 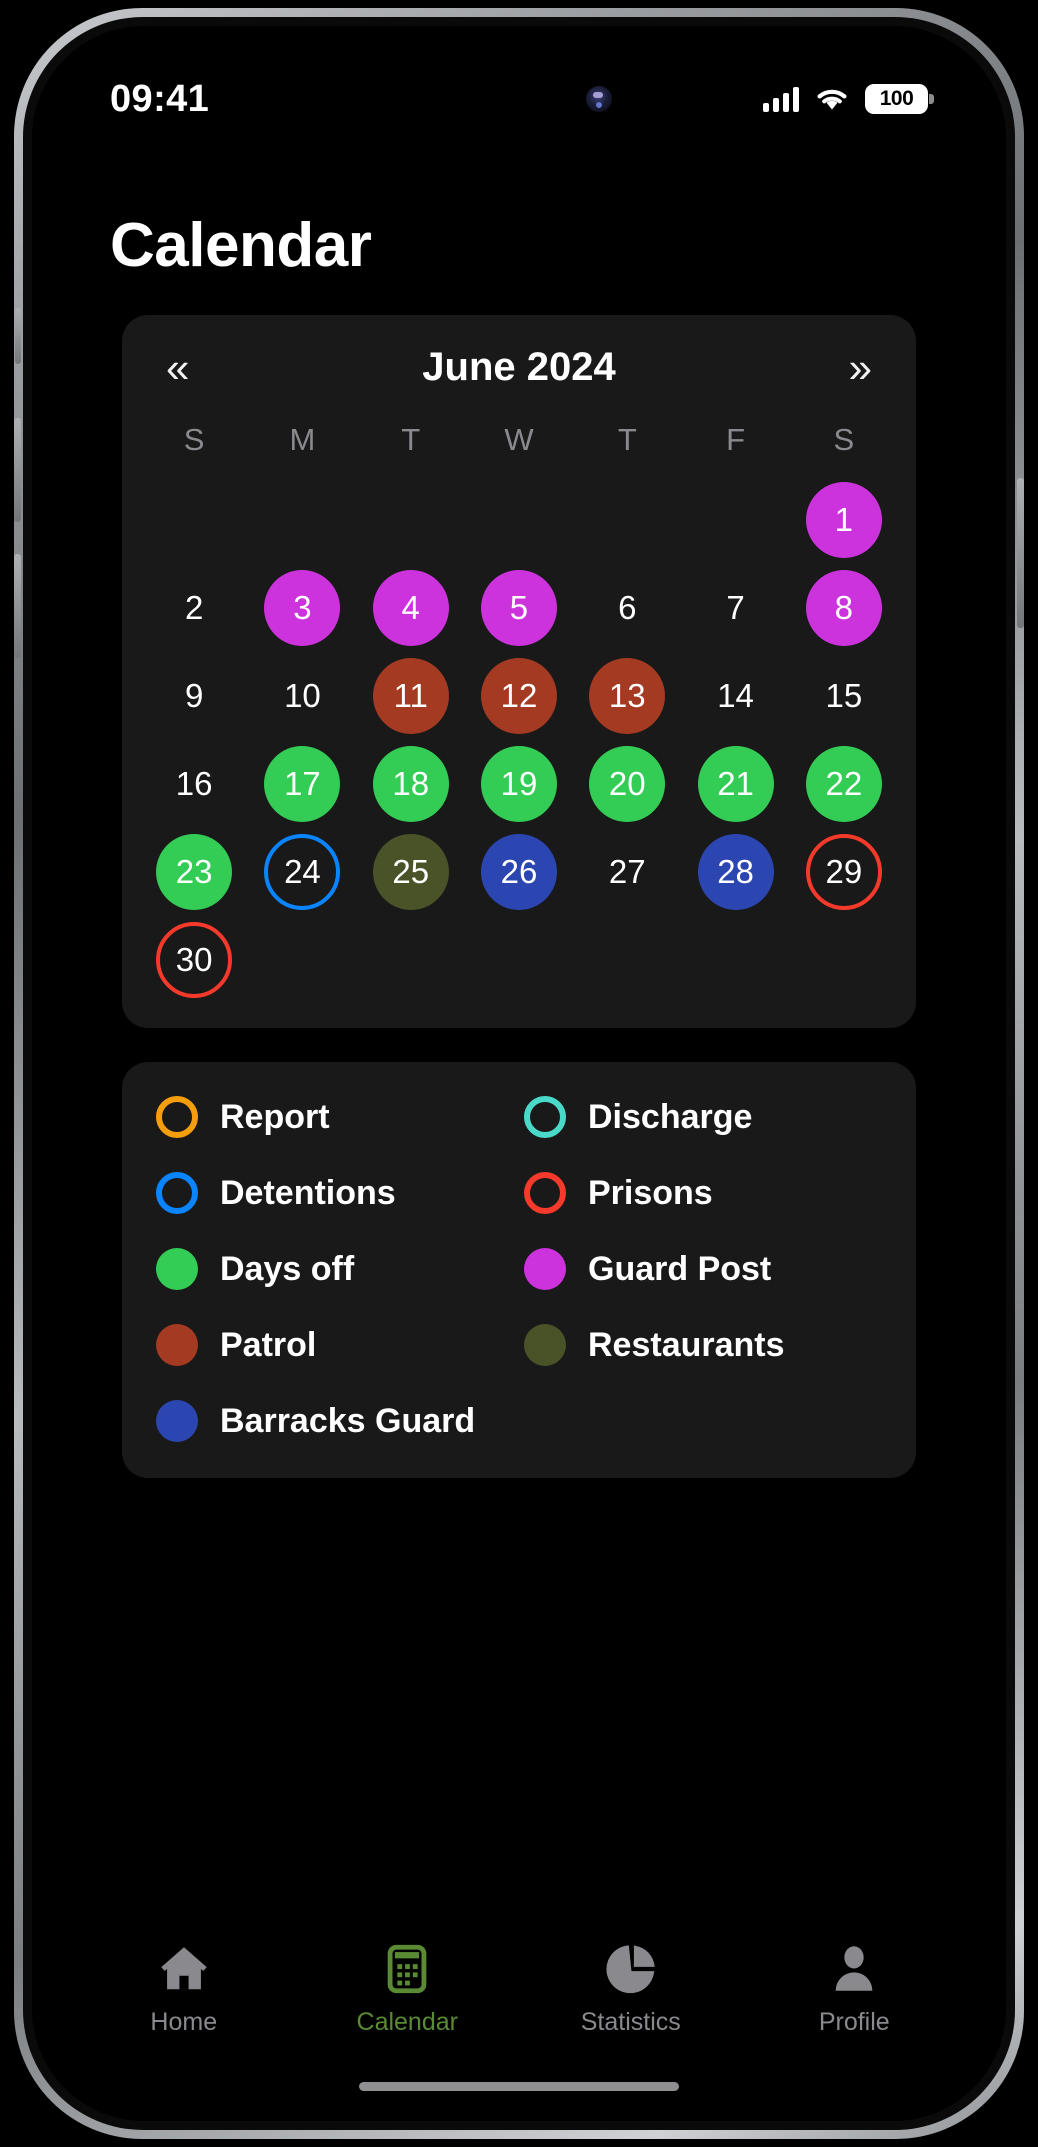 I want to click on calendar-day-18: 18, so click(x=411, y=784).